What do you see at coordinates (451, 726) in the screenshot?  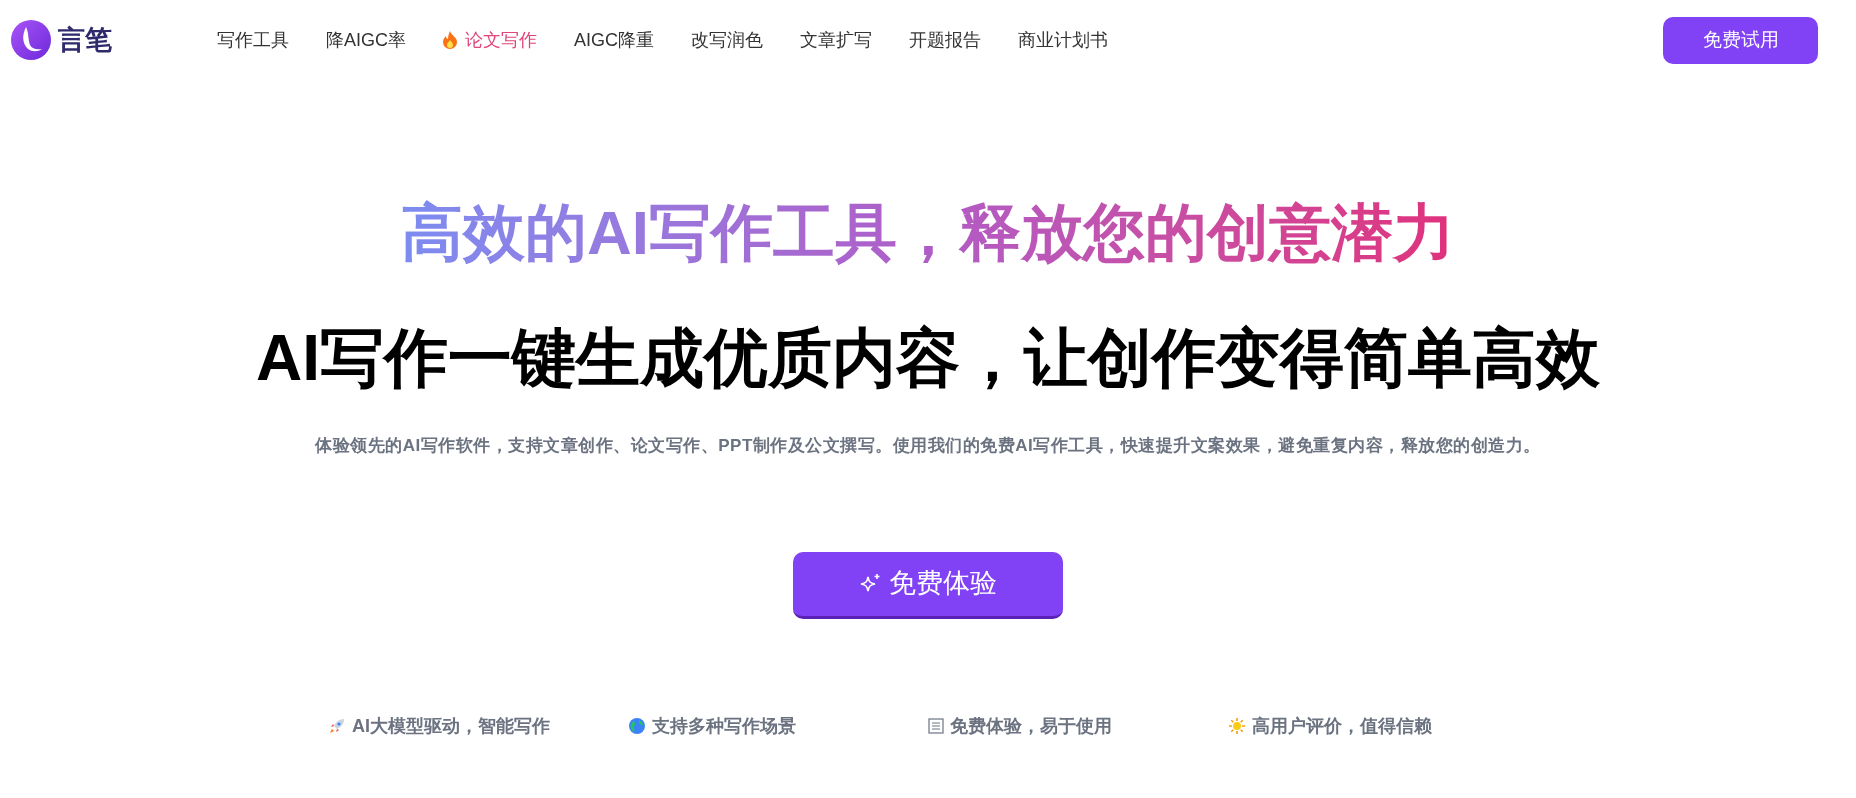 I see `feature-label: AI大模型驱动，智能写作` at bounding box center [451, 726].